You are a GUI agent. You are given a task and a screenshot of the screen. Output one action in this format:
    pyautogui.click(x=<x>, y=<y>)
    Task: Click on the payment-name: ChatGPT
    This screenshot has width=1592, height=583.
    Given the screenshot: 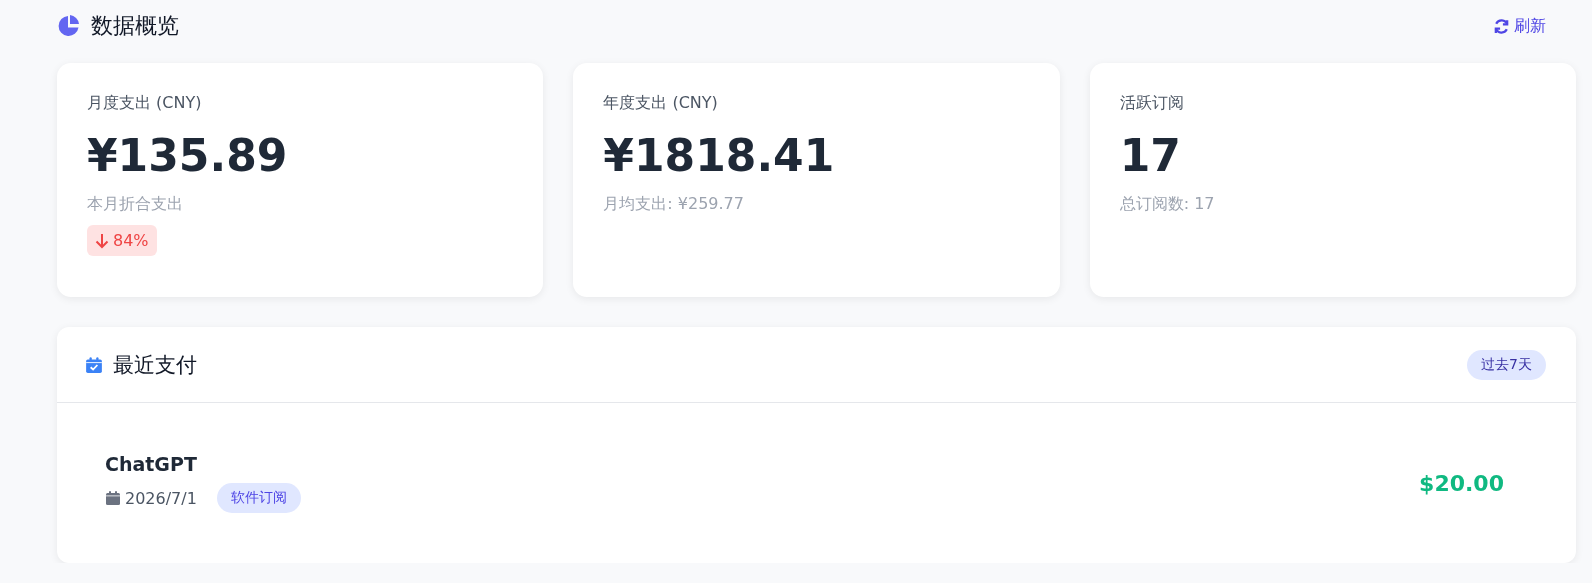 What is the action you would take?
    pyautogui.click(x=151, y=464)
    